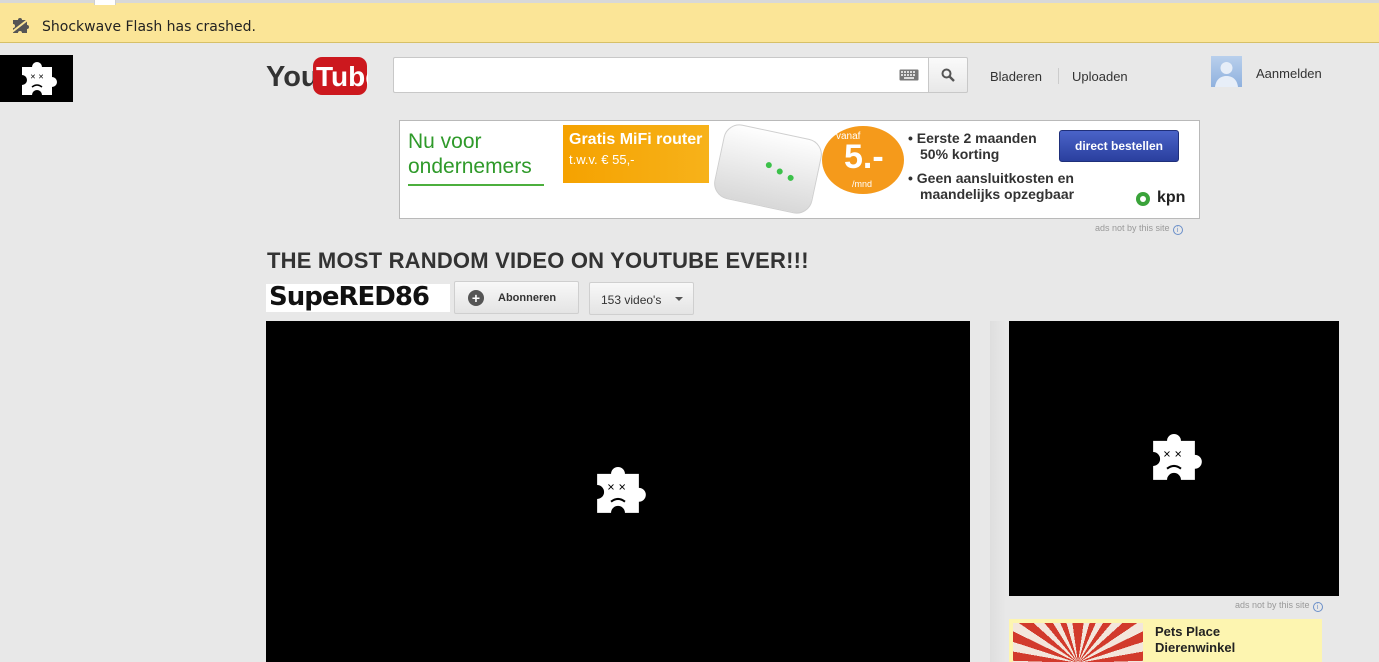  What do you see at coordinates (1188, 631) in the screenshot?
I see `promo-title-line-1: Pets Place` at bounding box center [1188, 631].